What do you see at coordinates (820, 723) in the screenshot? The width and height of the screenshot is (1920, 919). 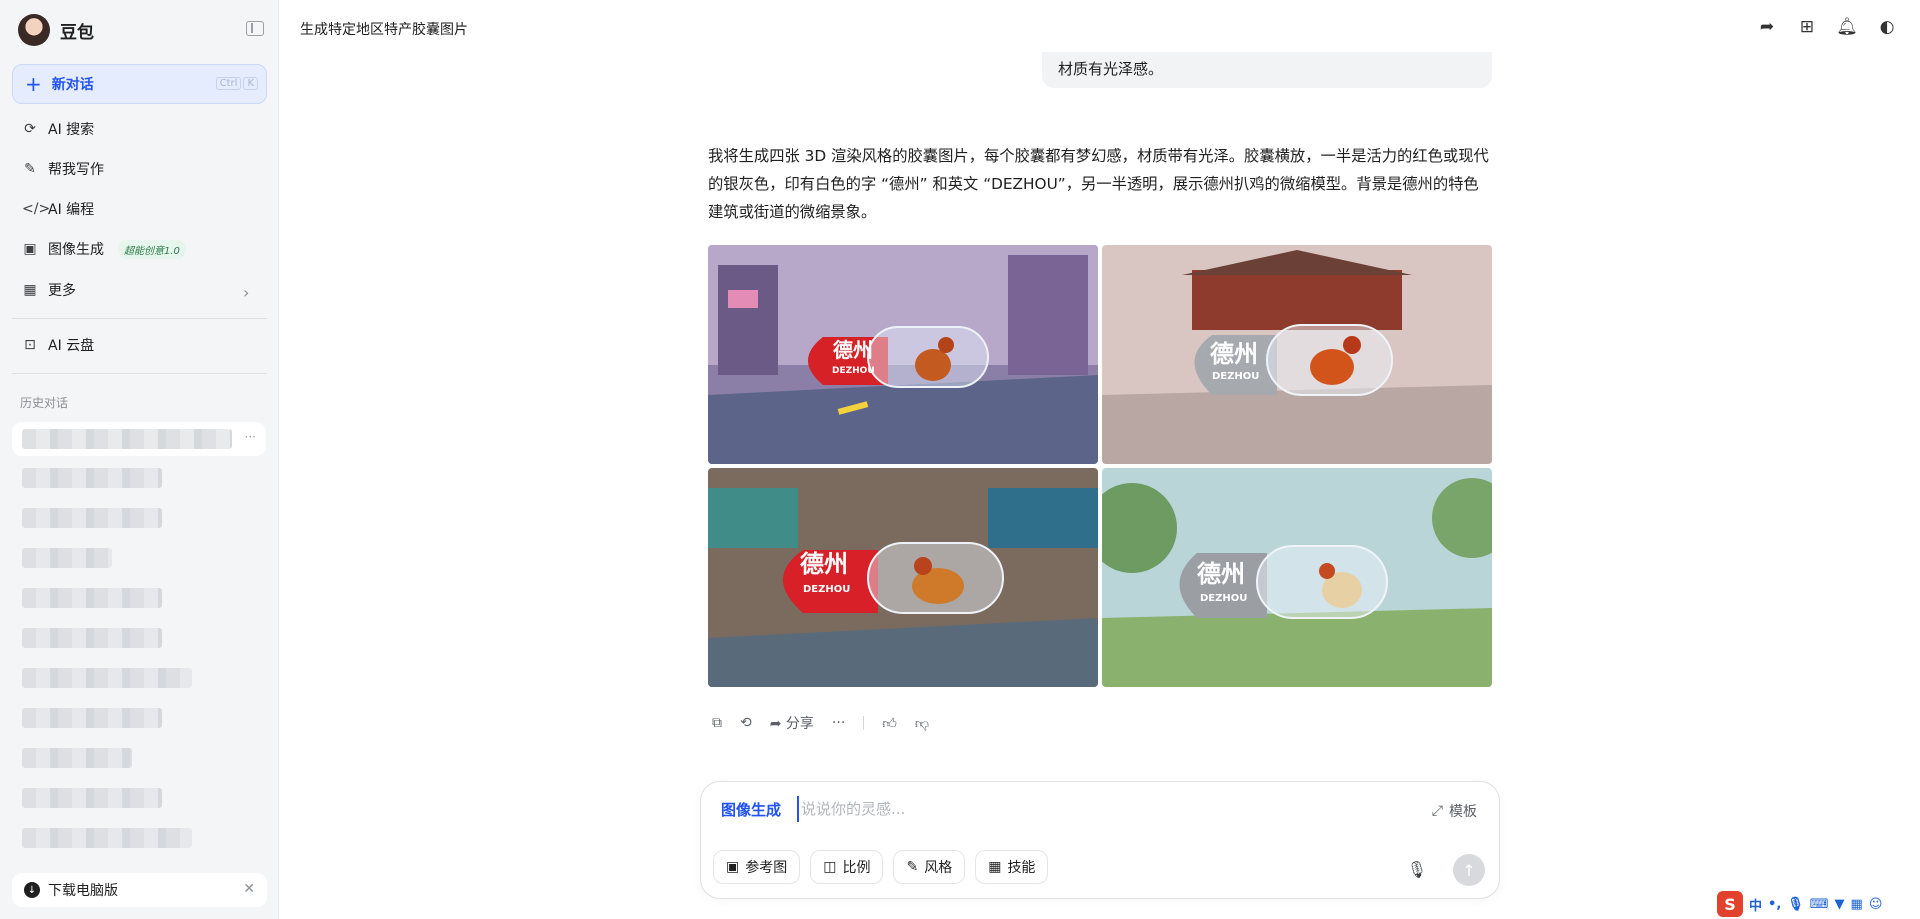 I see `message-actions: ⧉ ⟲ ➦ 分享 ··· 👍︎ 👎︎` at bounding box center [820, 723].